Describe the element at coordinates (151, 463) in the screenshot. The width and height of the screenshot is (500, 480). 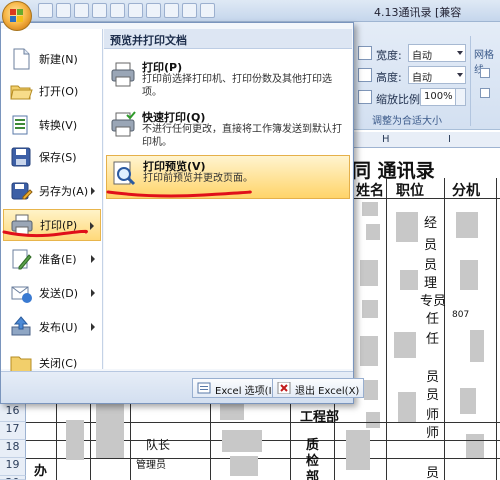
I see `cell-title: 管理员` at that location.